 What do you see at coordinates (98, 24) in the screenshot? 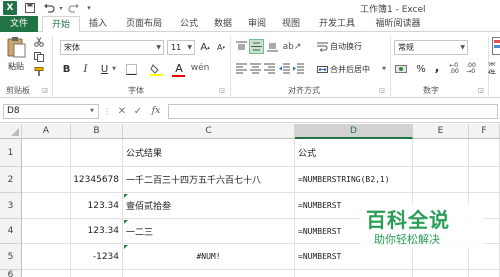
I see `tab-insert: 插入` at bounding box center [98, 24].